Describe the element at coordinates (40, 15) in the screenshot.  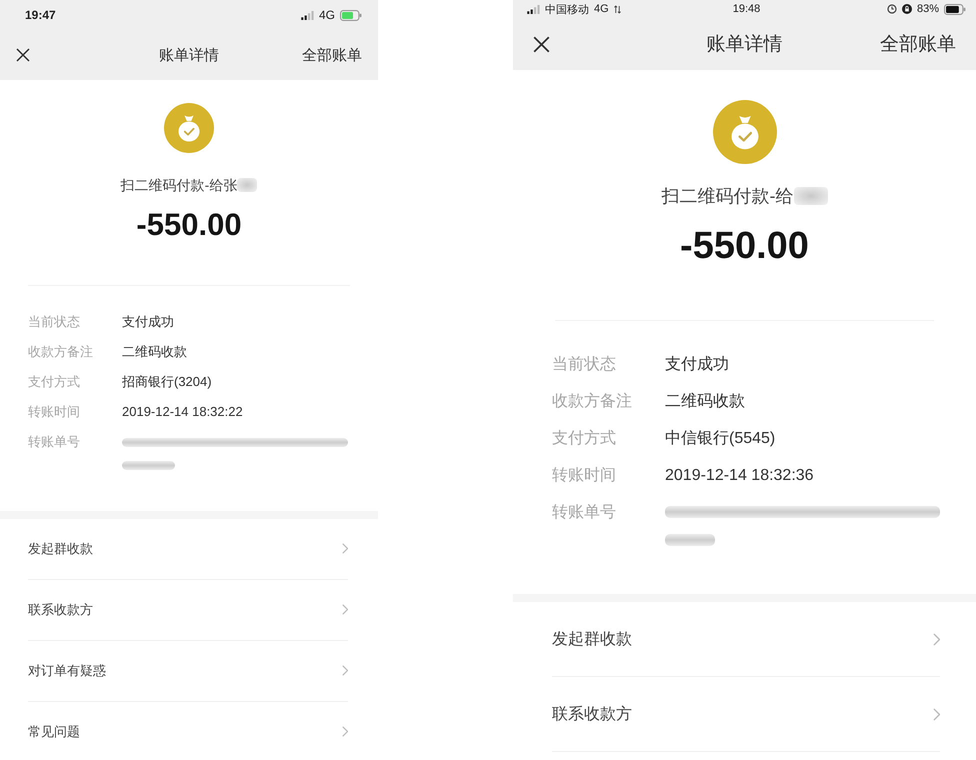
I see `status-time: 19:47` at that location.